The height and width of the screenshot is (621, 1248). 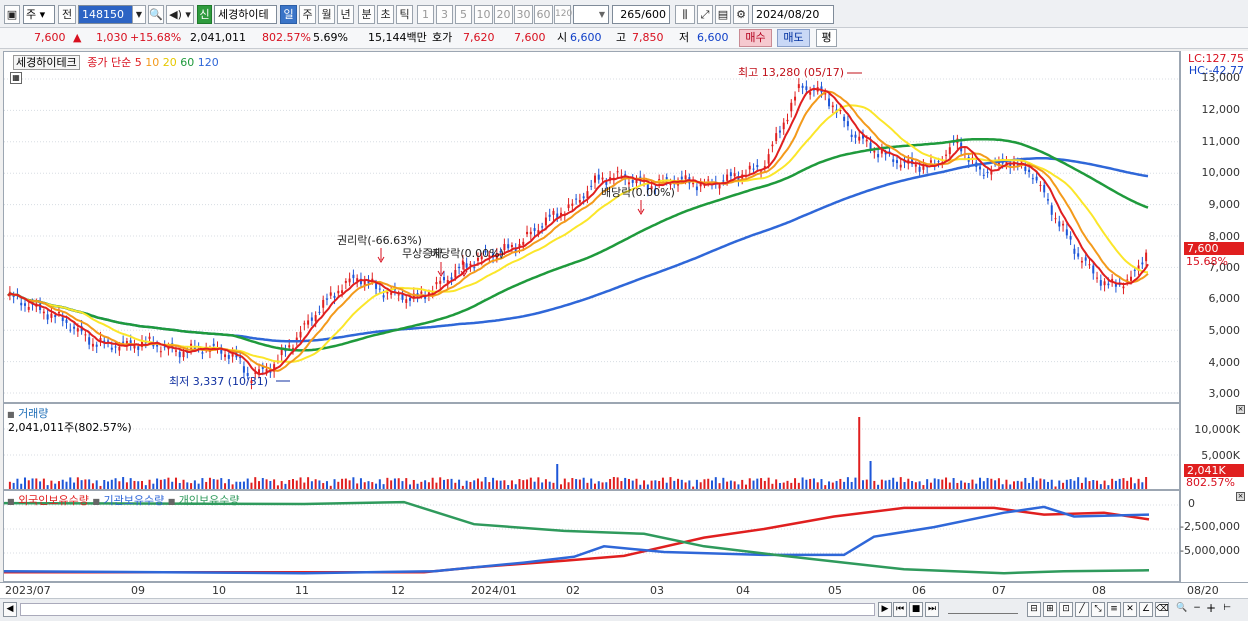 I want to click on period-tick: 틱, so click(x=404, y=14).